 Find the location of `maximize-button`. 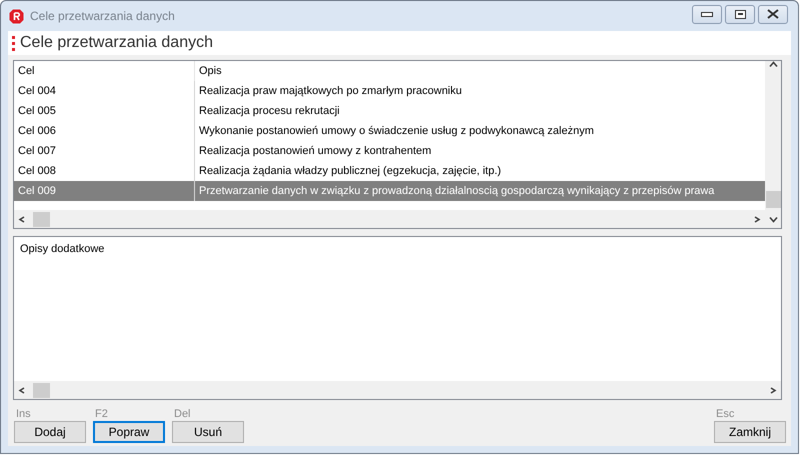

maximize-button is located at coordinates (740, 14).